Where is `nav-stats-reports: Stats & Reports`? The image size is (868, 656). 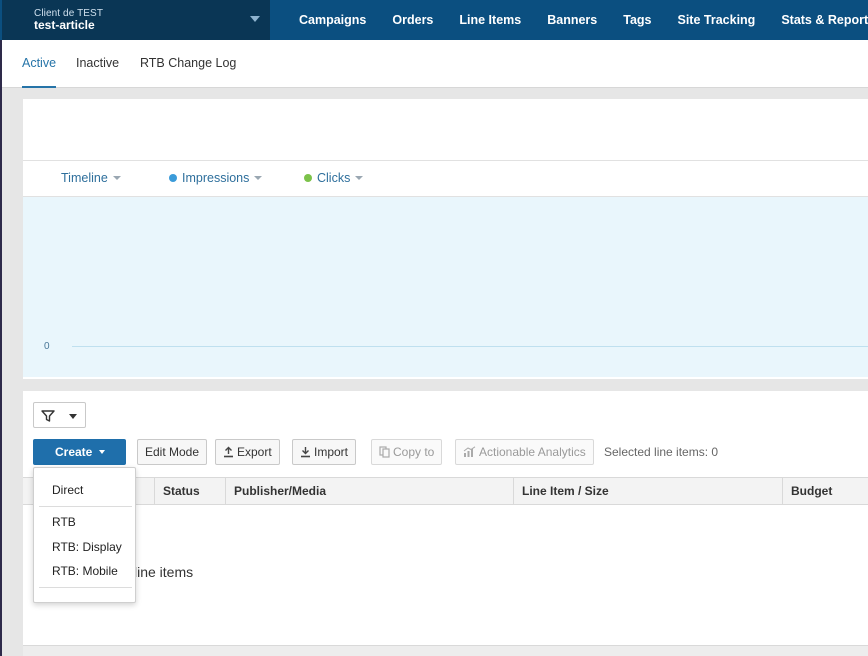 nav-stats-reports: Stats & Reports is located at coordinates (818, 20).